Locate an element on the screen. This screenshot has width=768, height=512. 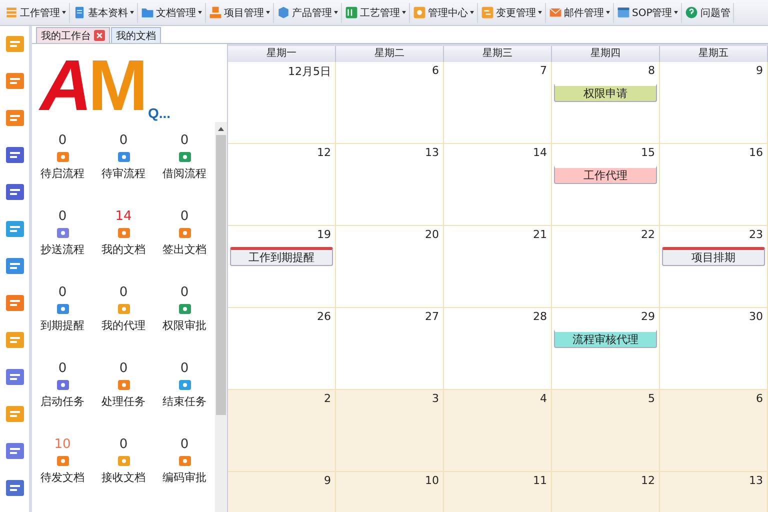
tile: 10 待发文档 is located at coordinates (62, 475).